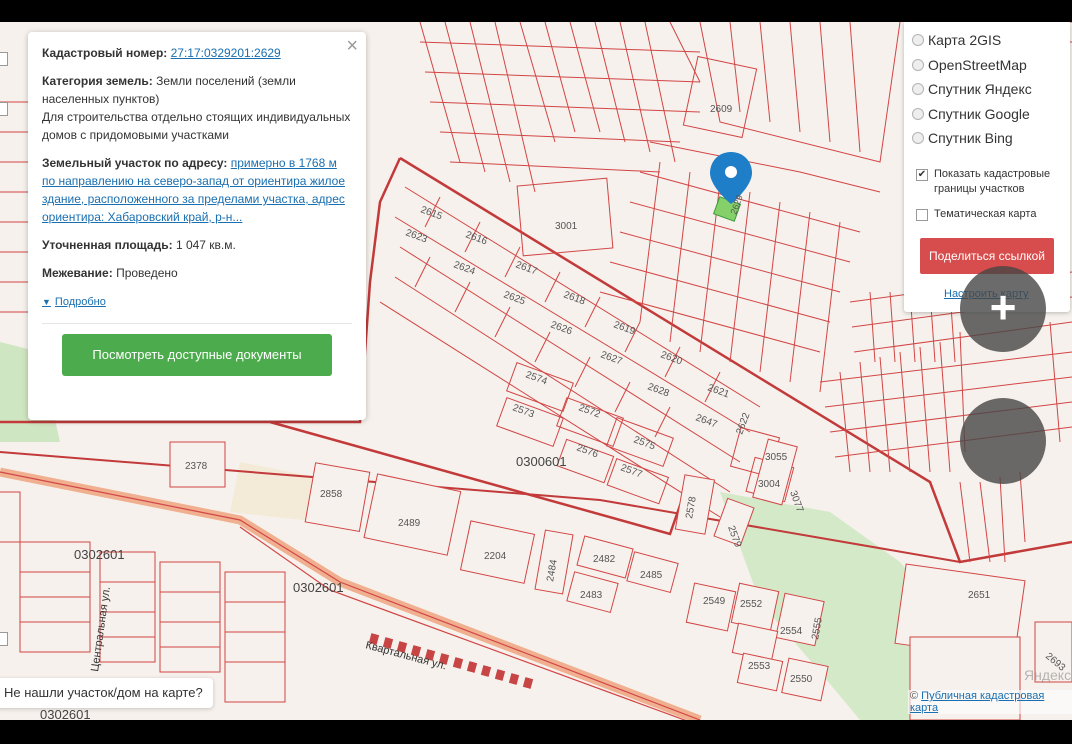 This screenshot has width=1072, height=744. What do you see at coordinates (979, 113) in the screenshot?
I see `layer-label: Спутник Google` at bounding box center [979, 113].